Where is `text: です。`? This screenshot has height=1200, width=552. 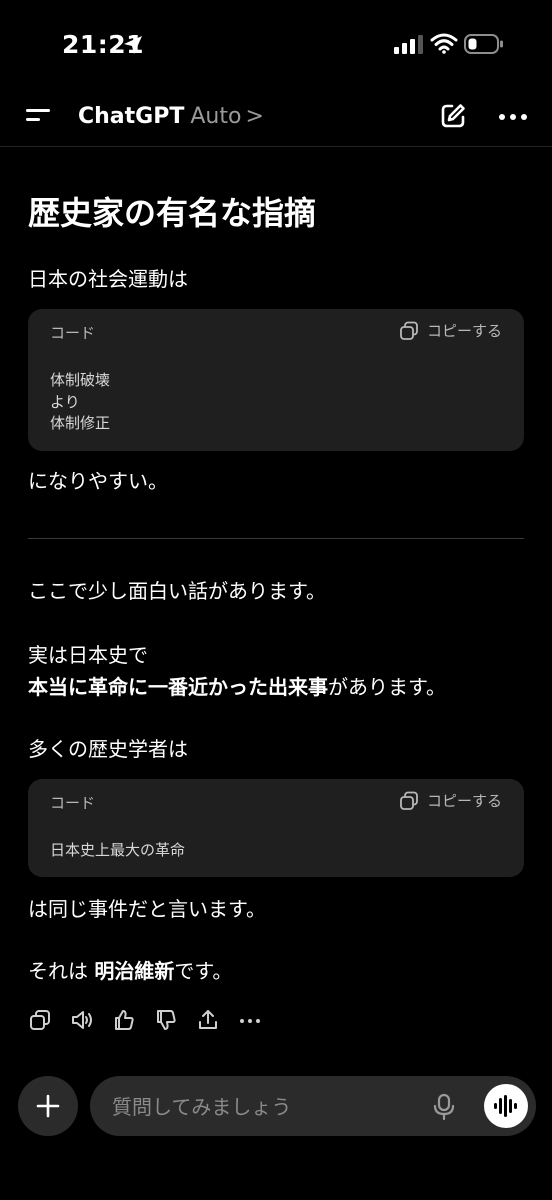 text: です。 is located at coordinates (203, 971).